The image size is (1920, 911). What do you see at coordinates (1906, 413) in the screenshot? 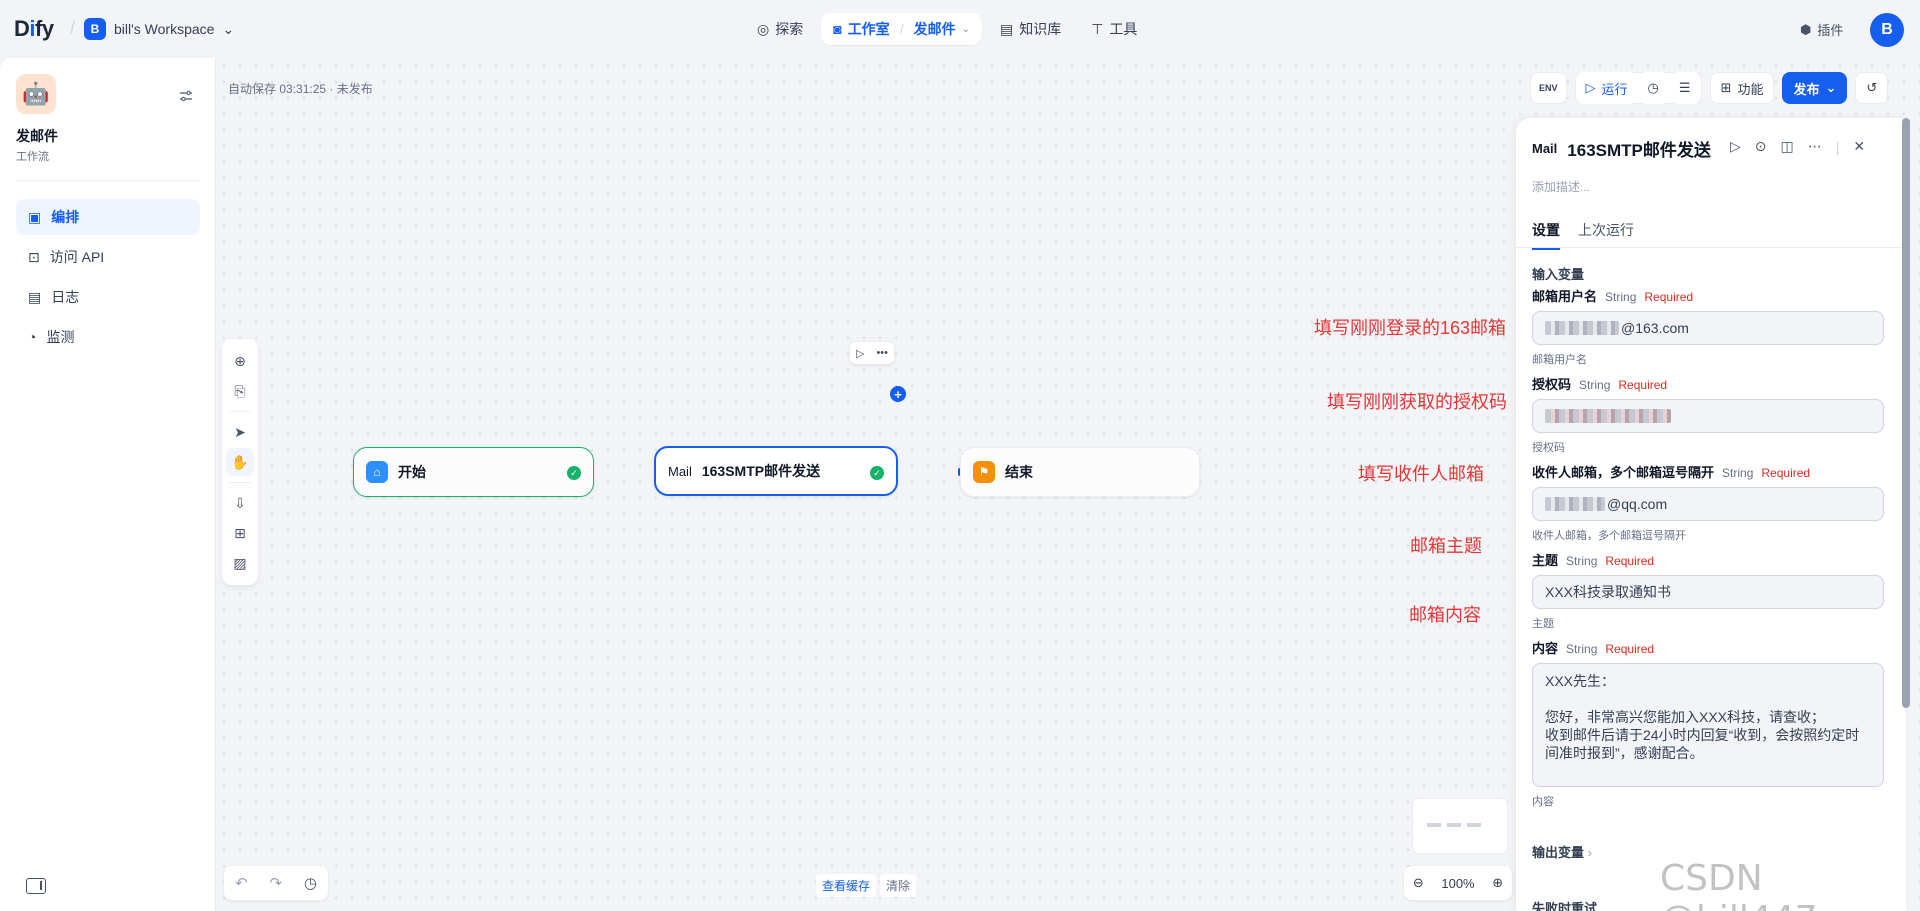
I see `panel-scrollbar` at bounding box center [1906, 413].